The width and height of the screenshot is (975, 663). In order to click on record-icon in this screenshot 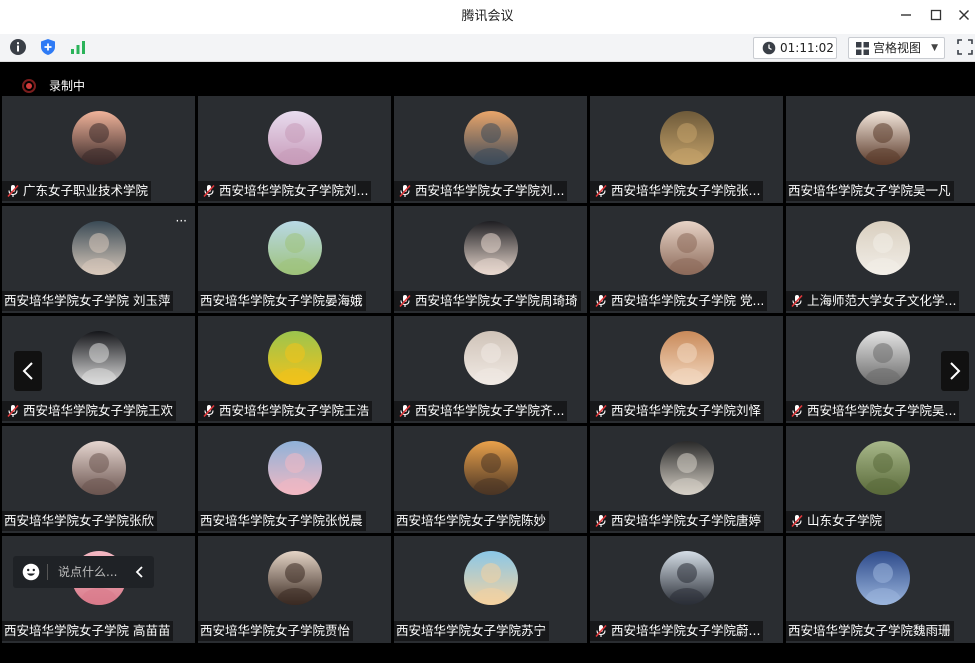, I will do `click(29, 86)`.